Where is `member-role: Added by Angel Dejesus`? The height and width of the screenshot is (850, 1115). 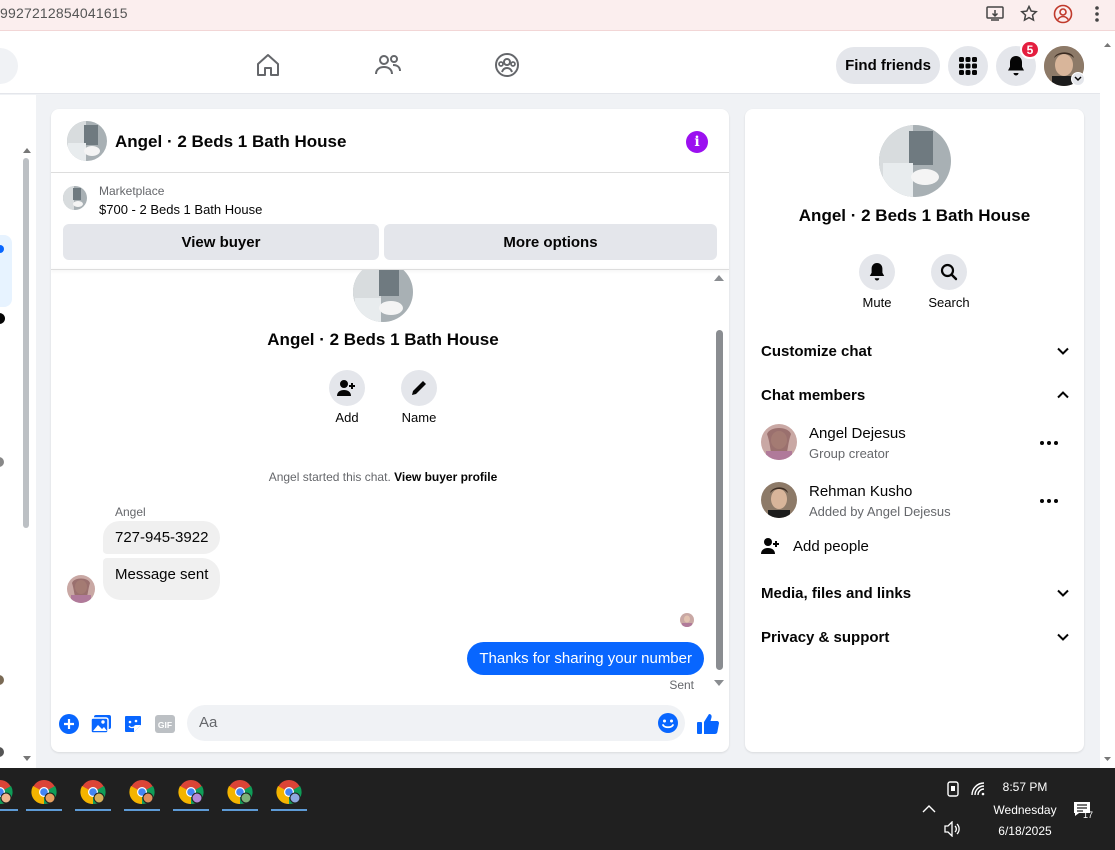
member-role: Added by Angel Dejesus is located at coordinates (880, 511).